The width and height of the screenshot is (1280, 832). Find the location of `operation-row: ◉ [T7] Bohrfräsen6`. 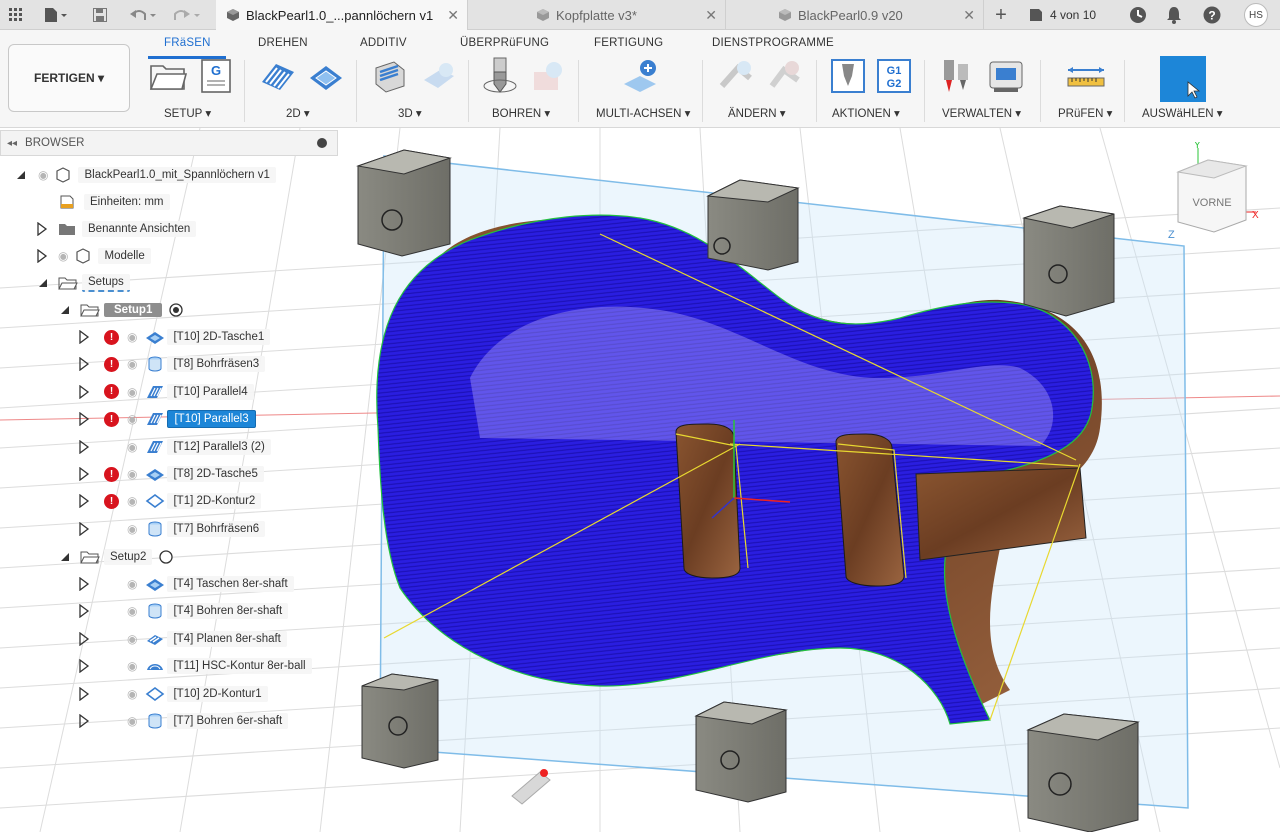

operation-row: ◉ [T7] Bohrfräsen6 is located at coordinates (172, 529).